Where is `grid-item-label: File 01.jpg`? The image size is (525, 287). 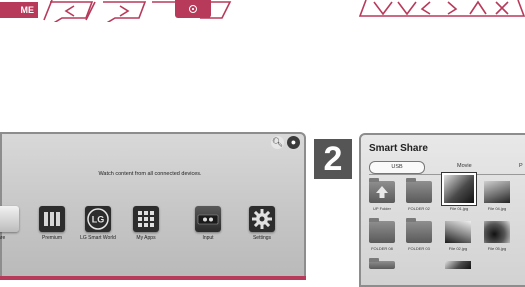 grid-item-label: File 01.jpg is located at coordinates (459, 208).